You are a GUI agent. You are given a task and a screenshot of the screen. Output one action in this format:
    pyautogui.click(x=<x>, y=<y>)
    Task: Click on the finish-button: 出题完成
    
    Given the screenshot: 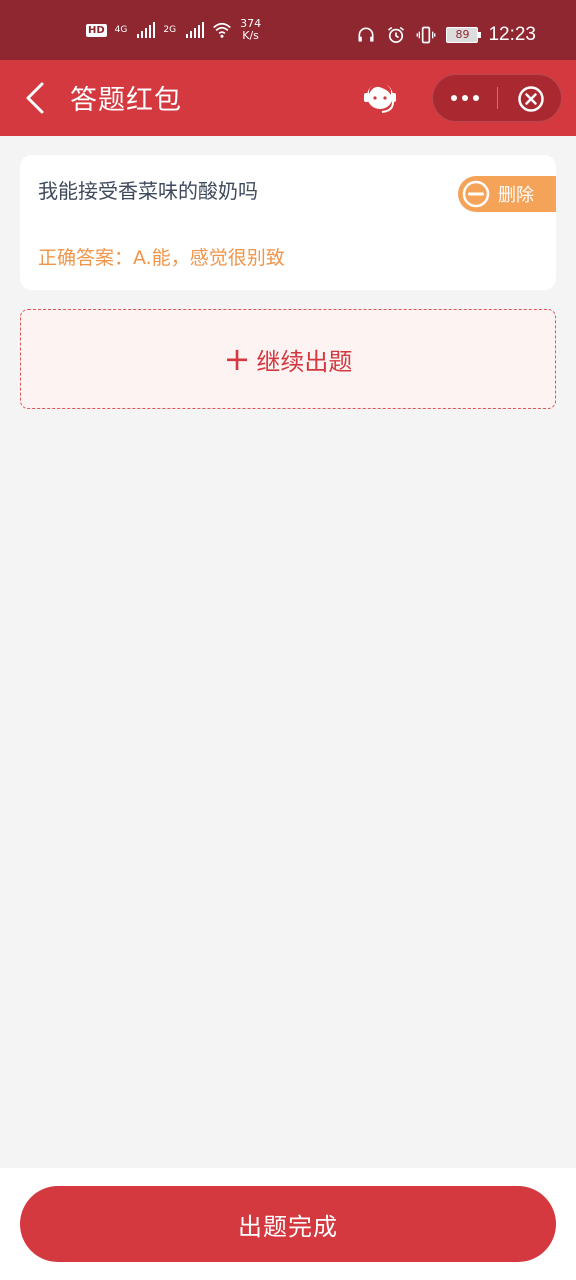 What is the action you would take?
    pyautogui.click(x=288, y=1224)
    